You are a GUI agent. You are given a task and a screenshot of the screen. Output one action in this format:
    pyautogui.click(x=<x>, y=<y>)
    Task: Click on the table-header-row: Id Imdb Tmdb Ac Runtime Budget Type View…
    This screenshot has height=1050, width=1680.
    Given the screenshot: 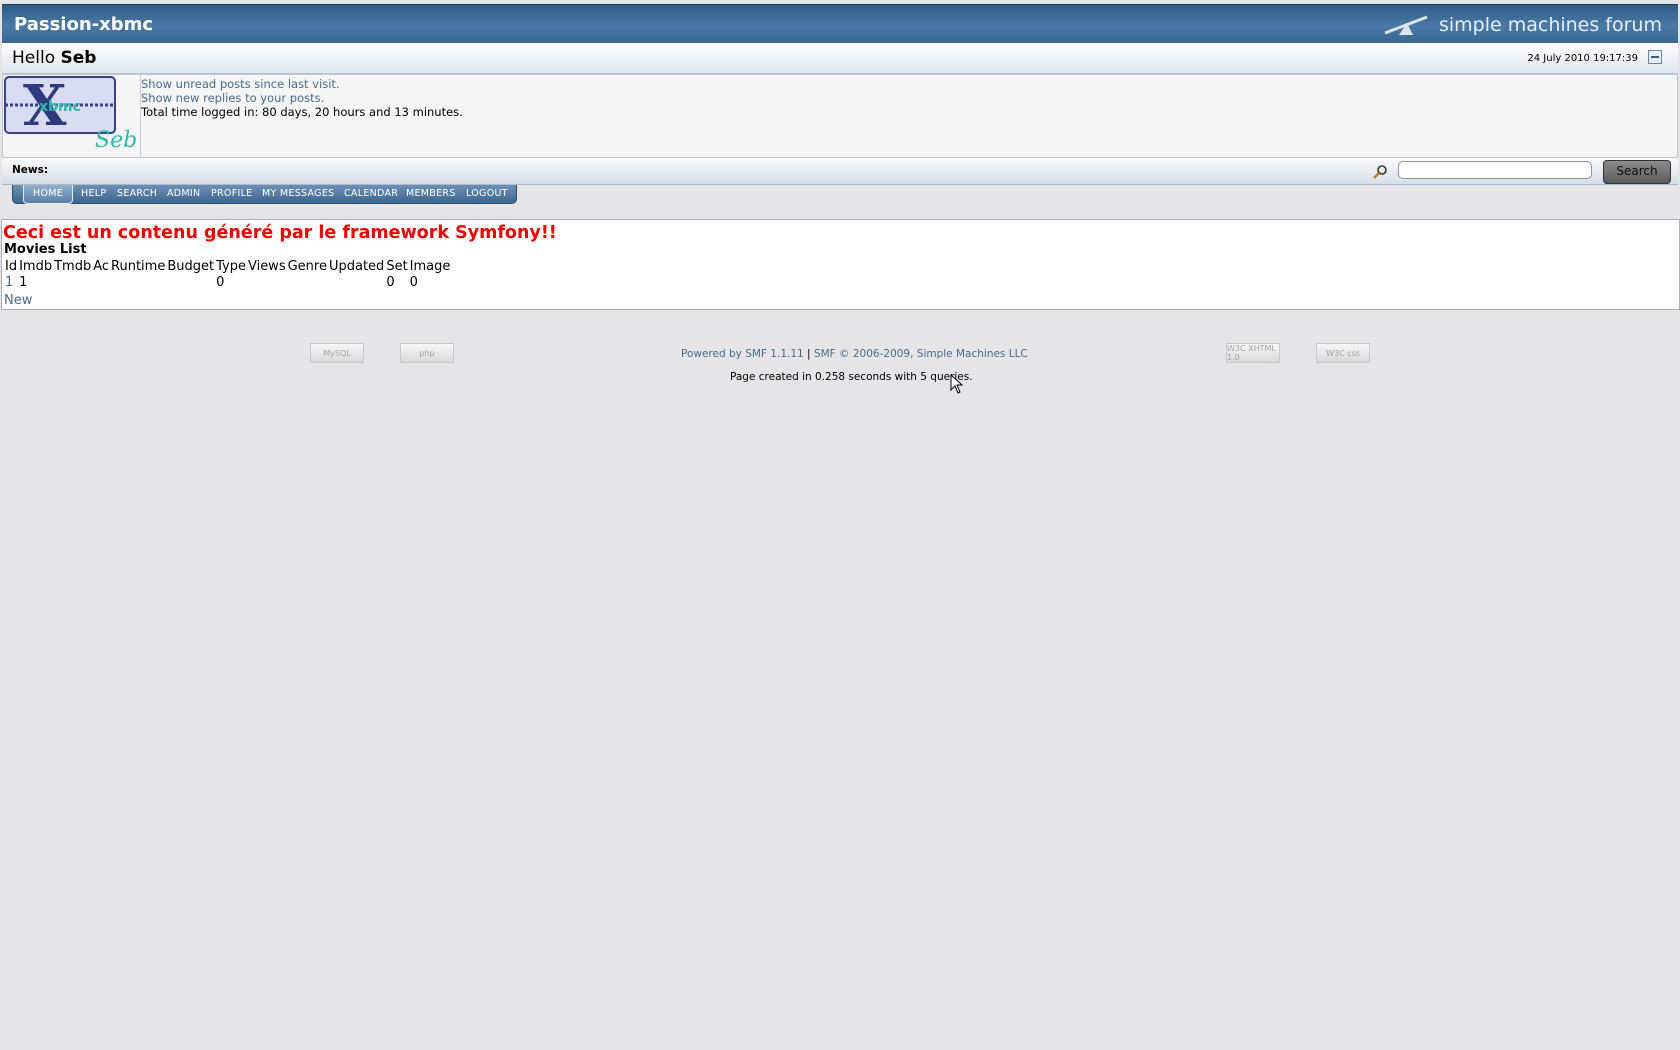 What is the action you would take?
    pyautogui.click(x=227, y=266)
    